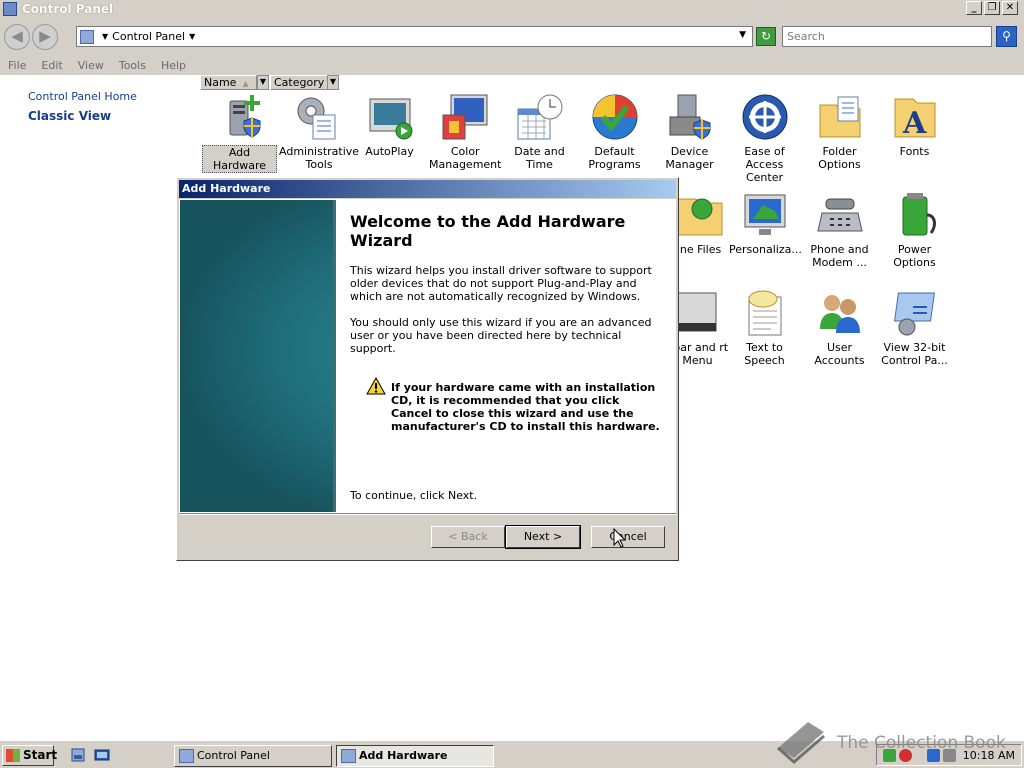  I want to click on sort-ascending-icon: ▲, so click(245, 83).